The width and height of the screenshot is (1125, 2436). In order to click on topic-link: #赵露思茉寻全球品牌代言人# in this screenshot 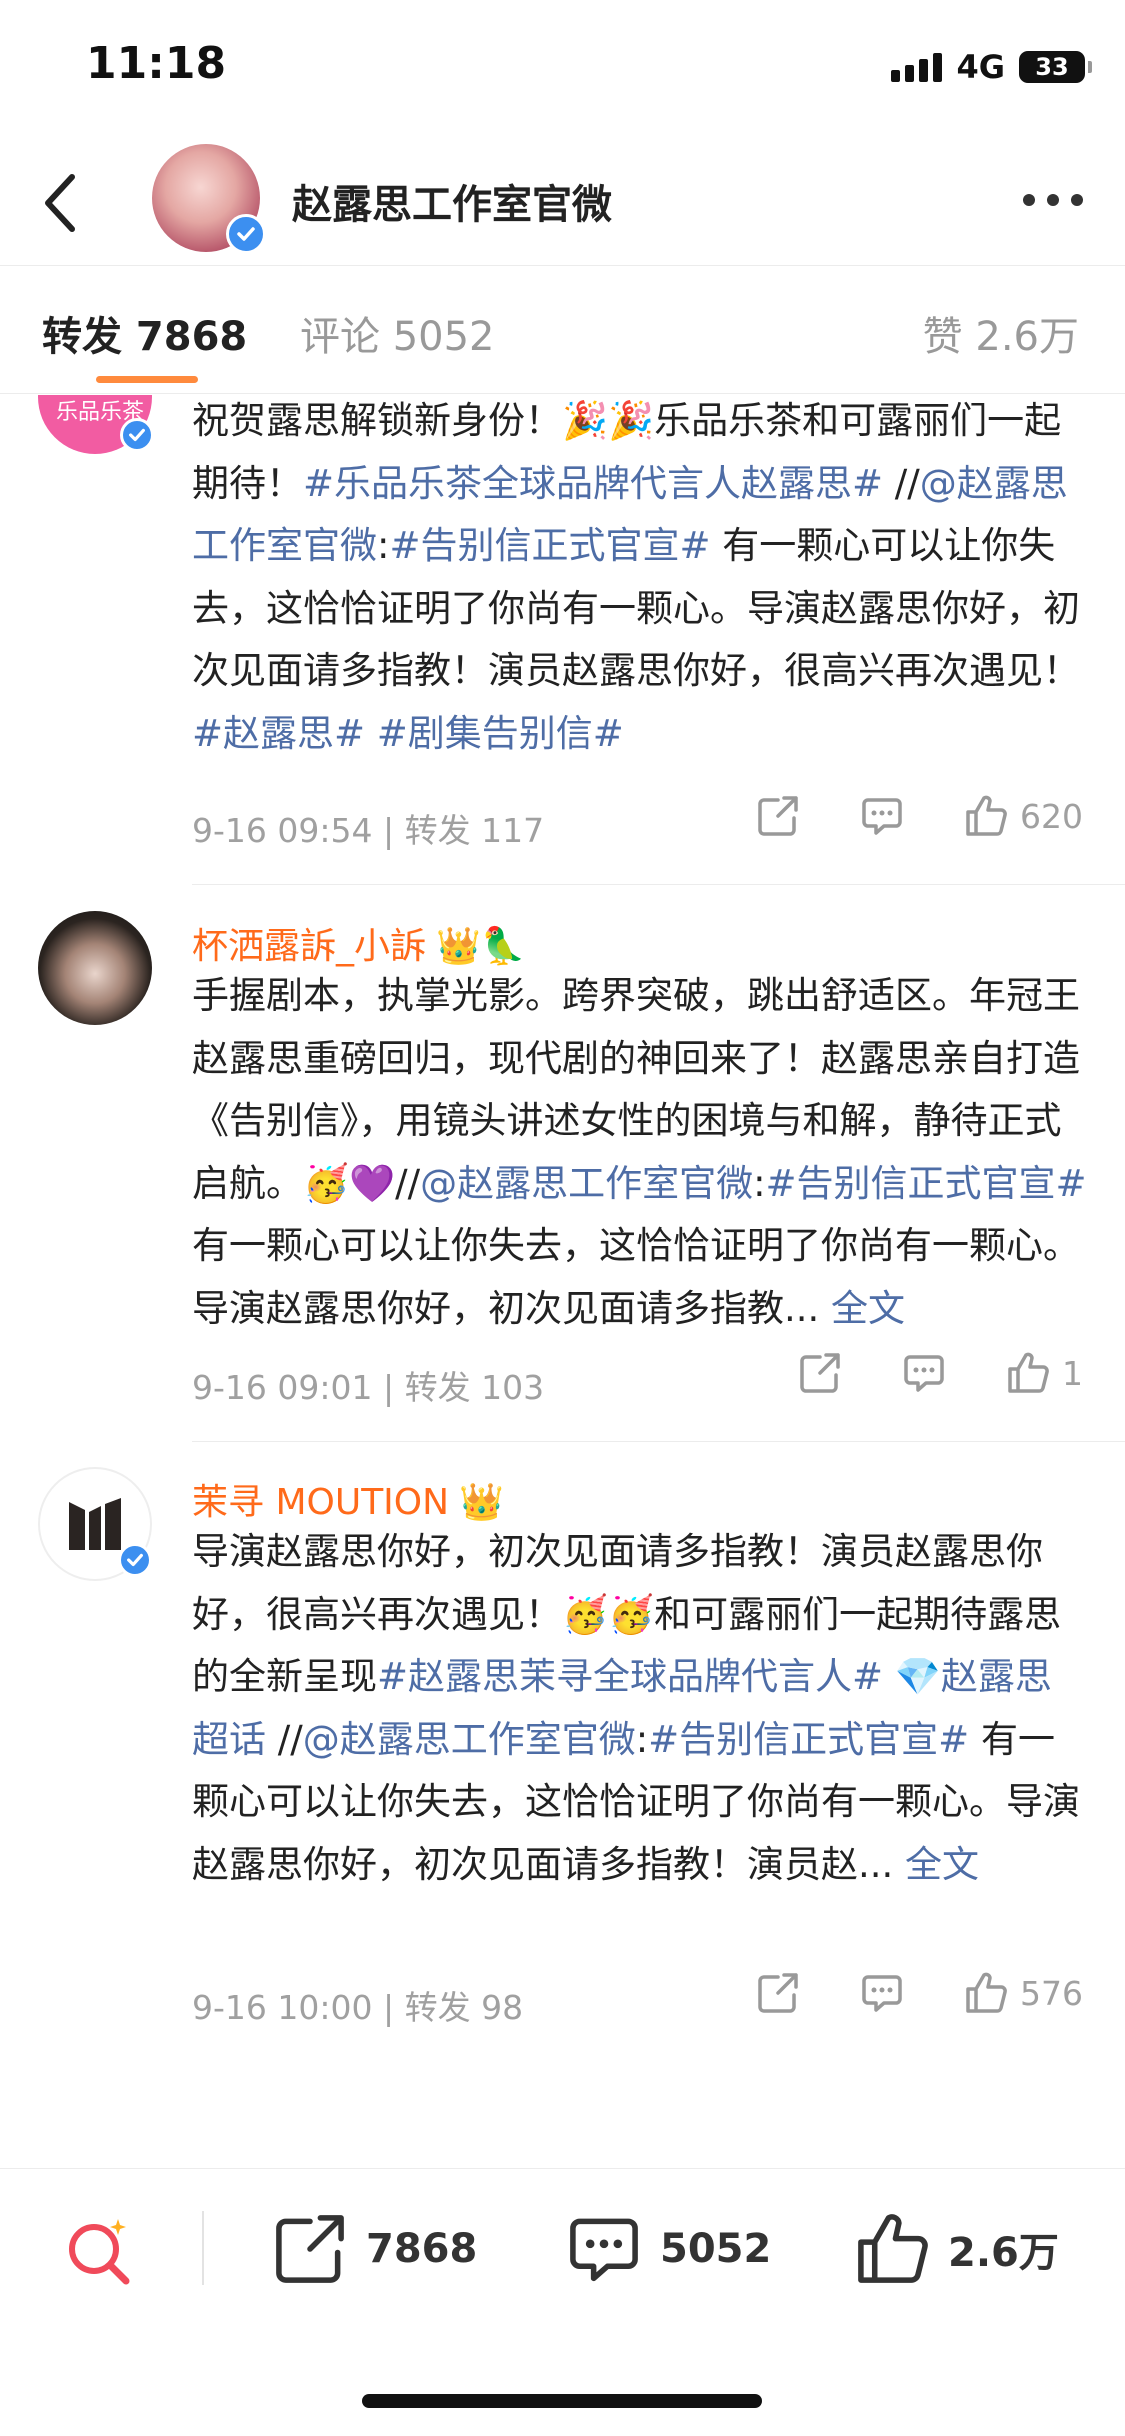, I will do `click(630, 1676)`.